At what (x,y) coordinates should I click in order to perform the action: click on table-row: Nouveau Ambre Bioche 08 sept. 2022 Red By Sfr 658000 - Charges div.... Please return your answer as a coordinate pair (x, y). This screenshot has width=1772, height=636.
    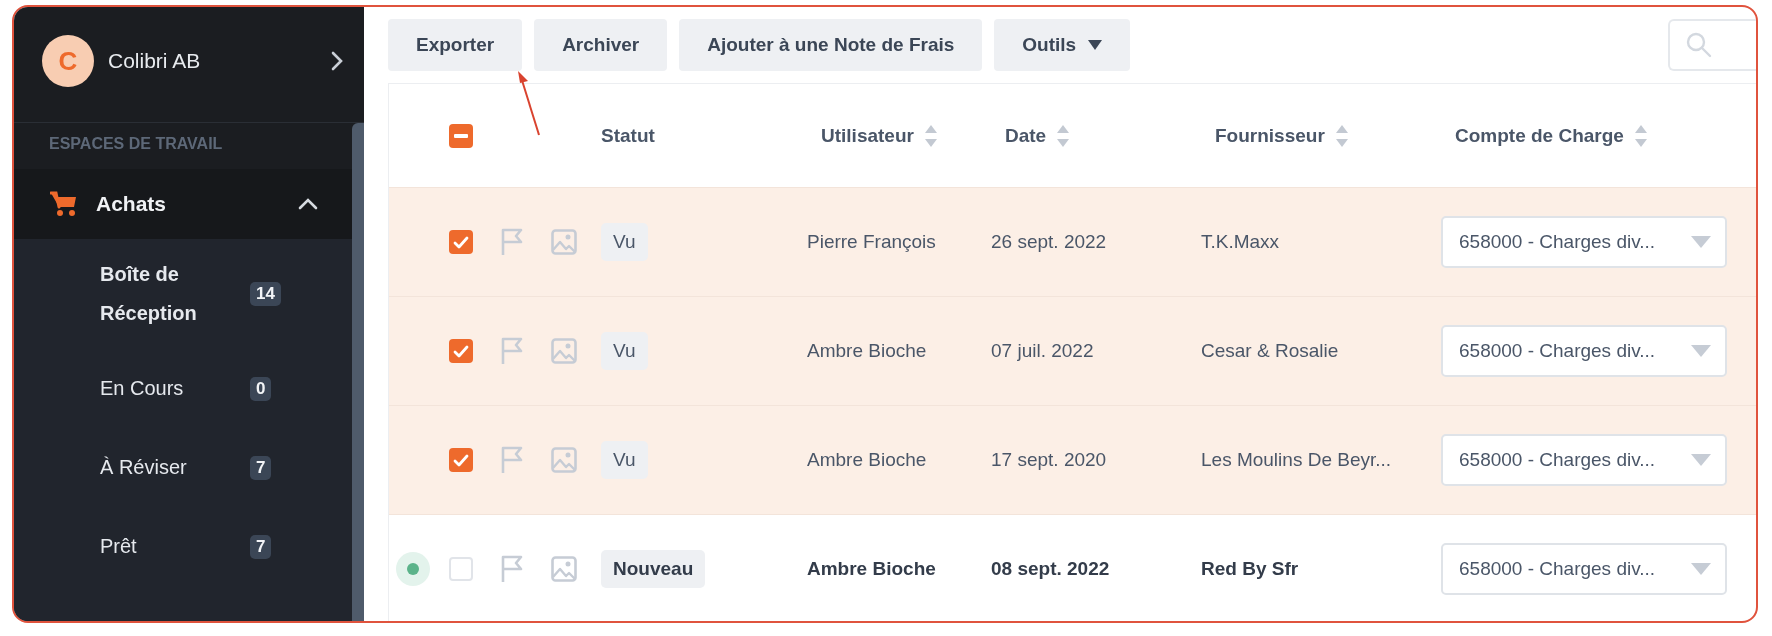
    Looking at the image, I should click on (1072, 567).